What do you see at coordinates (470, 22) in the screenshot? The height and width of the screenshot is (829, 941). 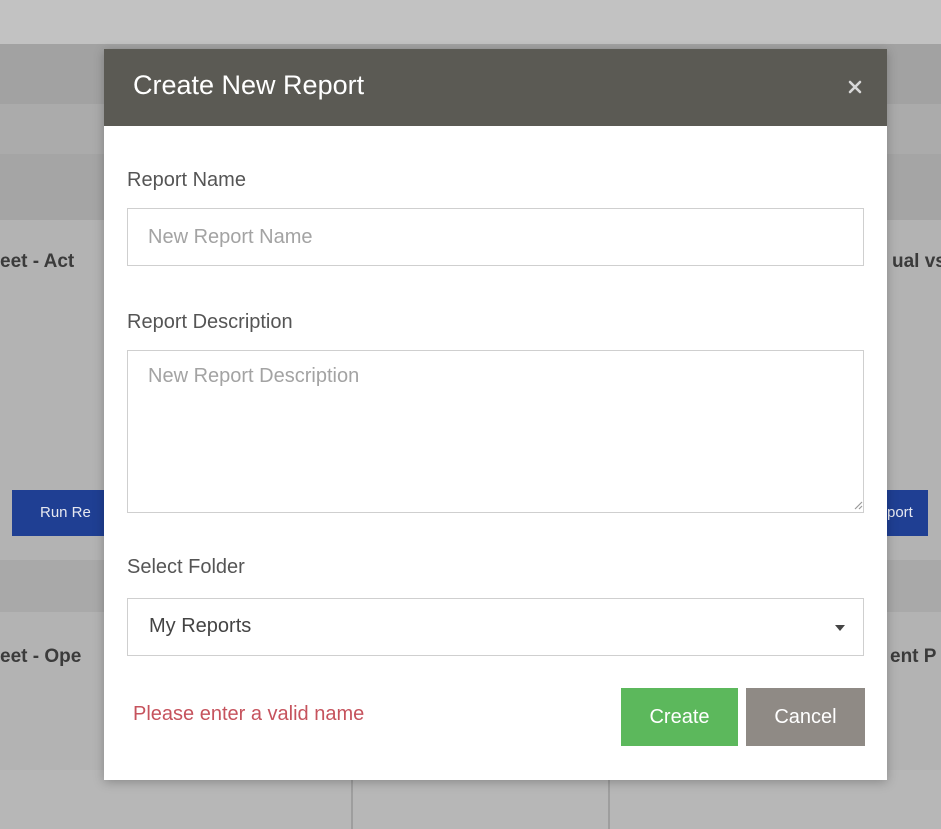 I see `background-top-bar` at bounding box center [470, 22].